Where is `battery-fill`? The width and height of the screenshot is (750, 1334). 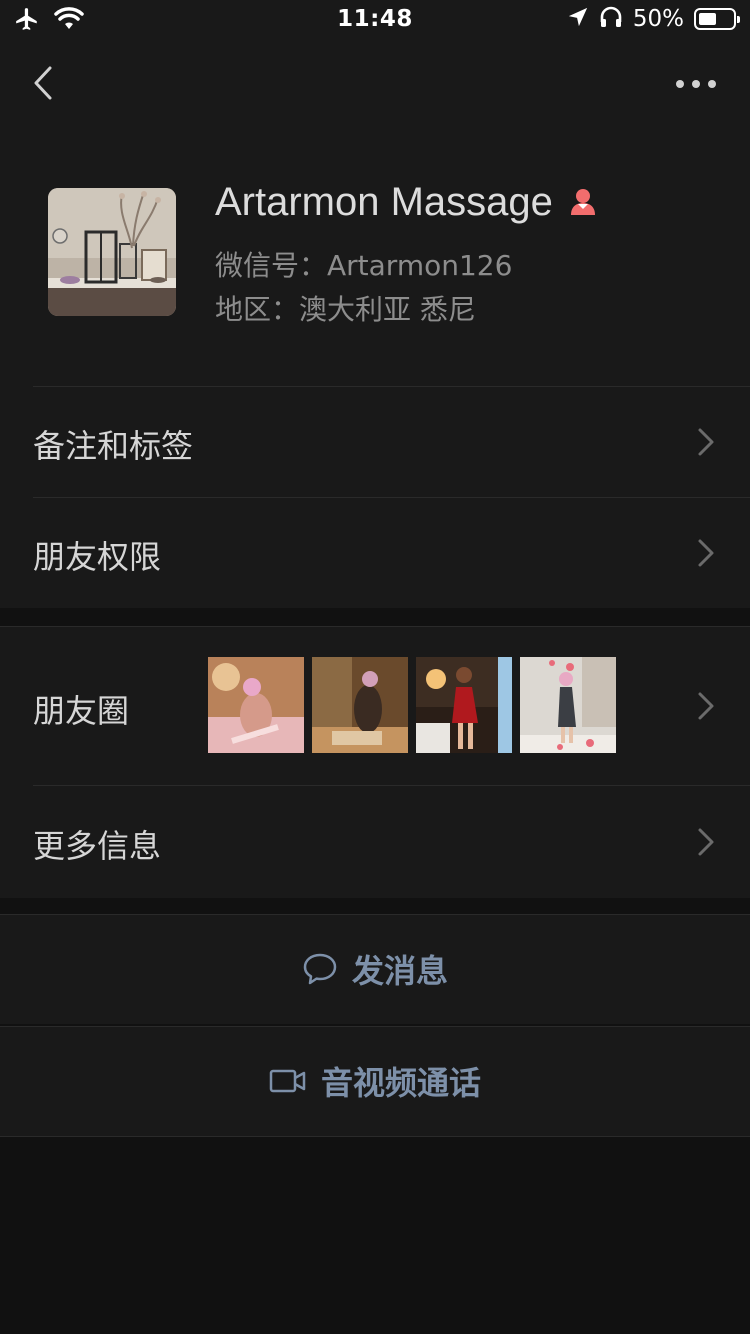
battery-fill is located at coordinates (707, 19).